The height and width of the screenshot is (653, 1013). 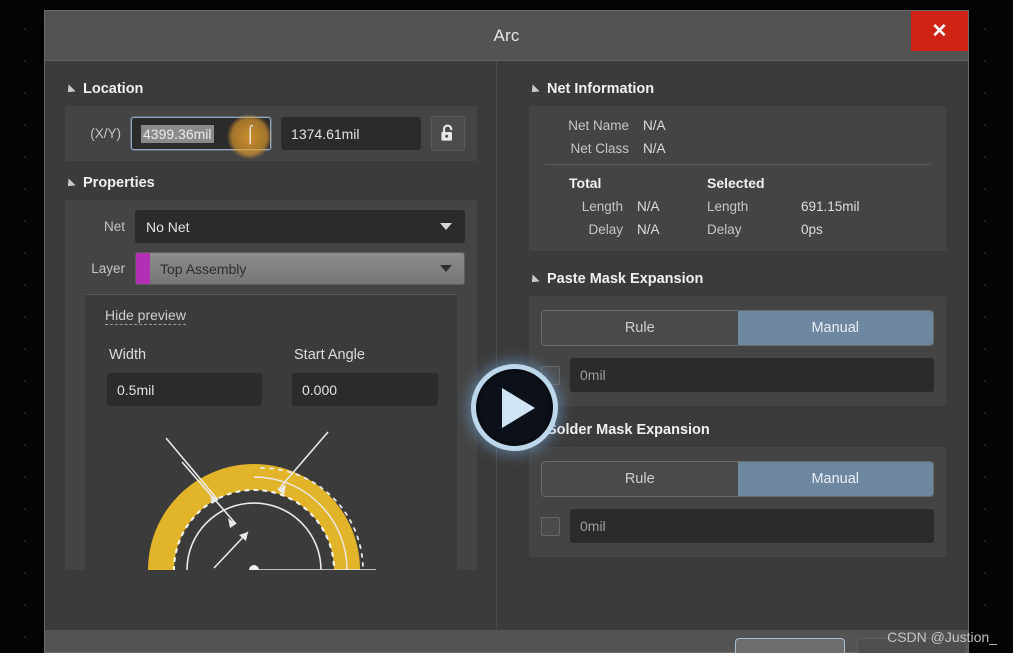 I want to click on net-class-row: Net Class N/A, so click(x=737, y=148).